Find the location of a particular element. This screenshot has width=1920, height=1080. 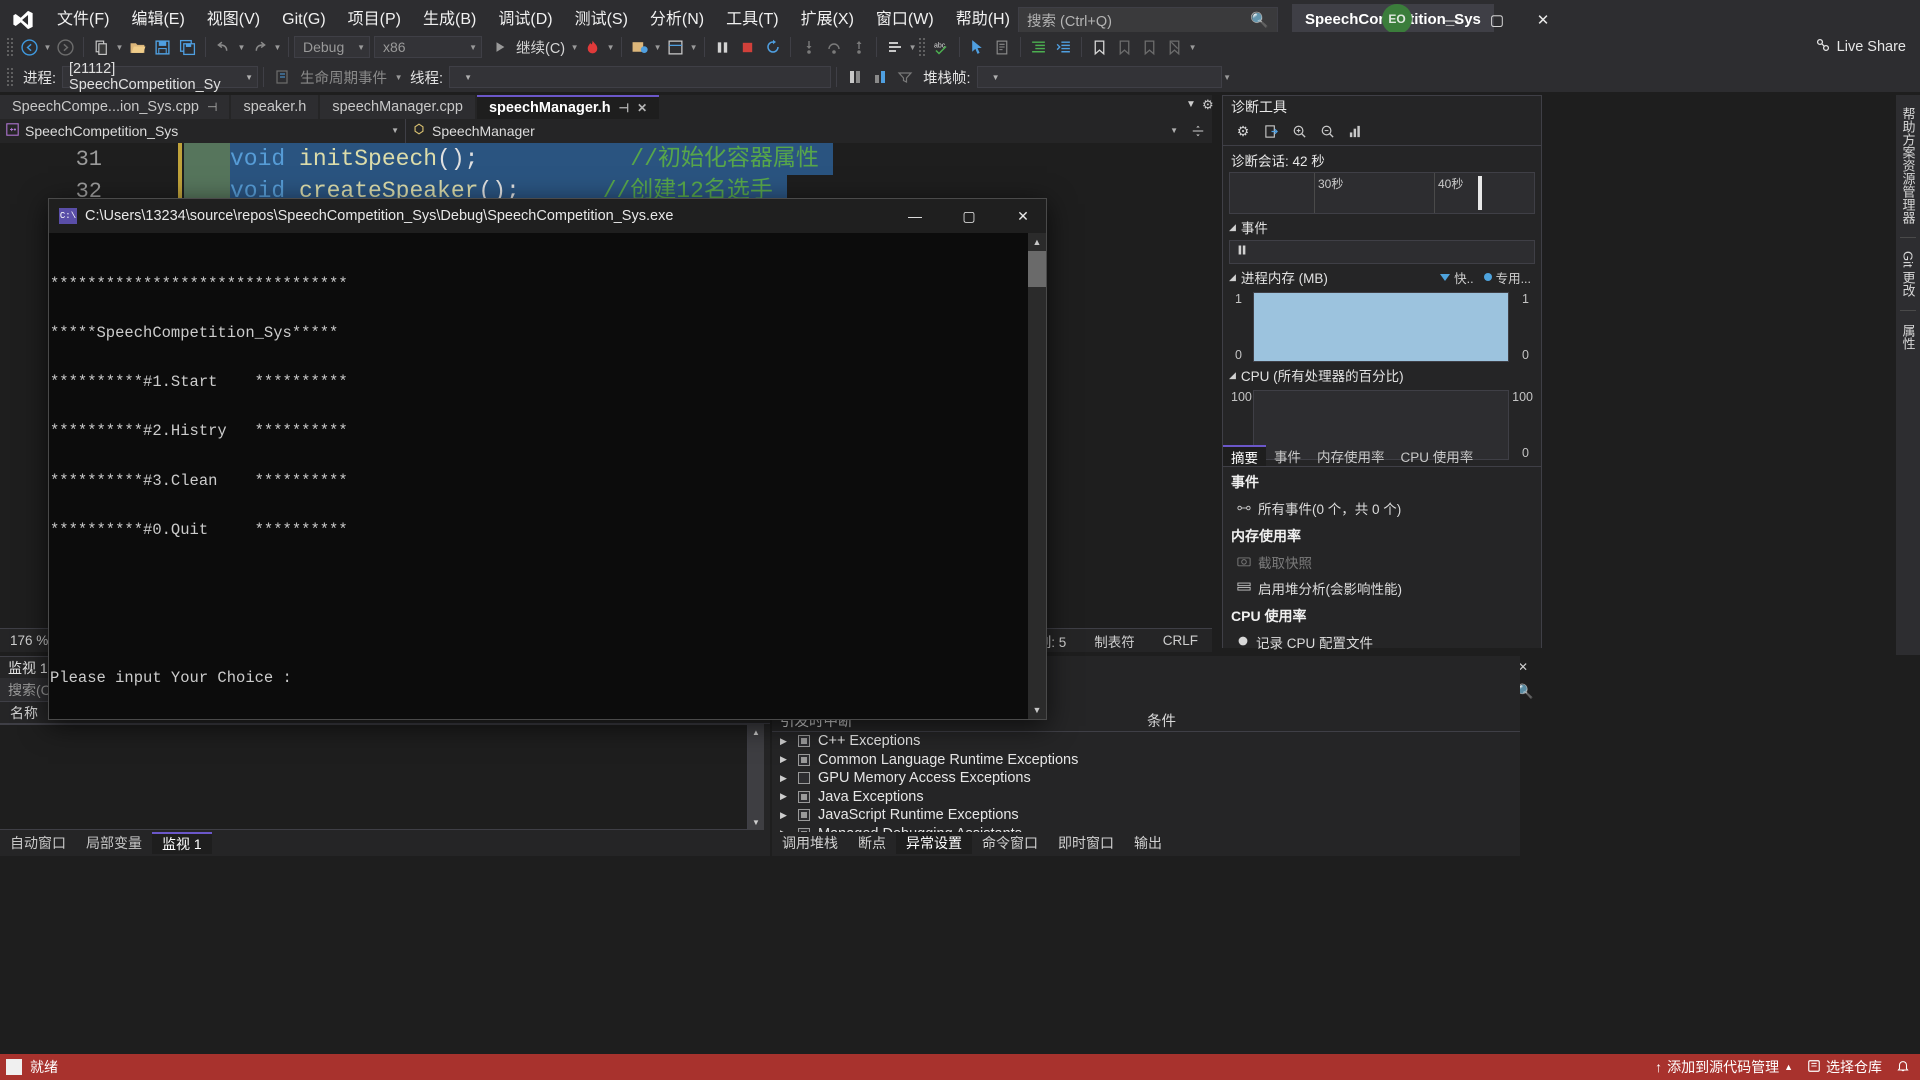

hot-reload-icon is located at coordinates (592, 47).